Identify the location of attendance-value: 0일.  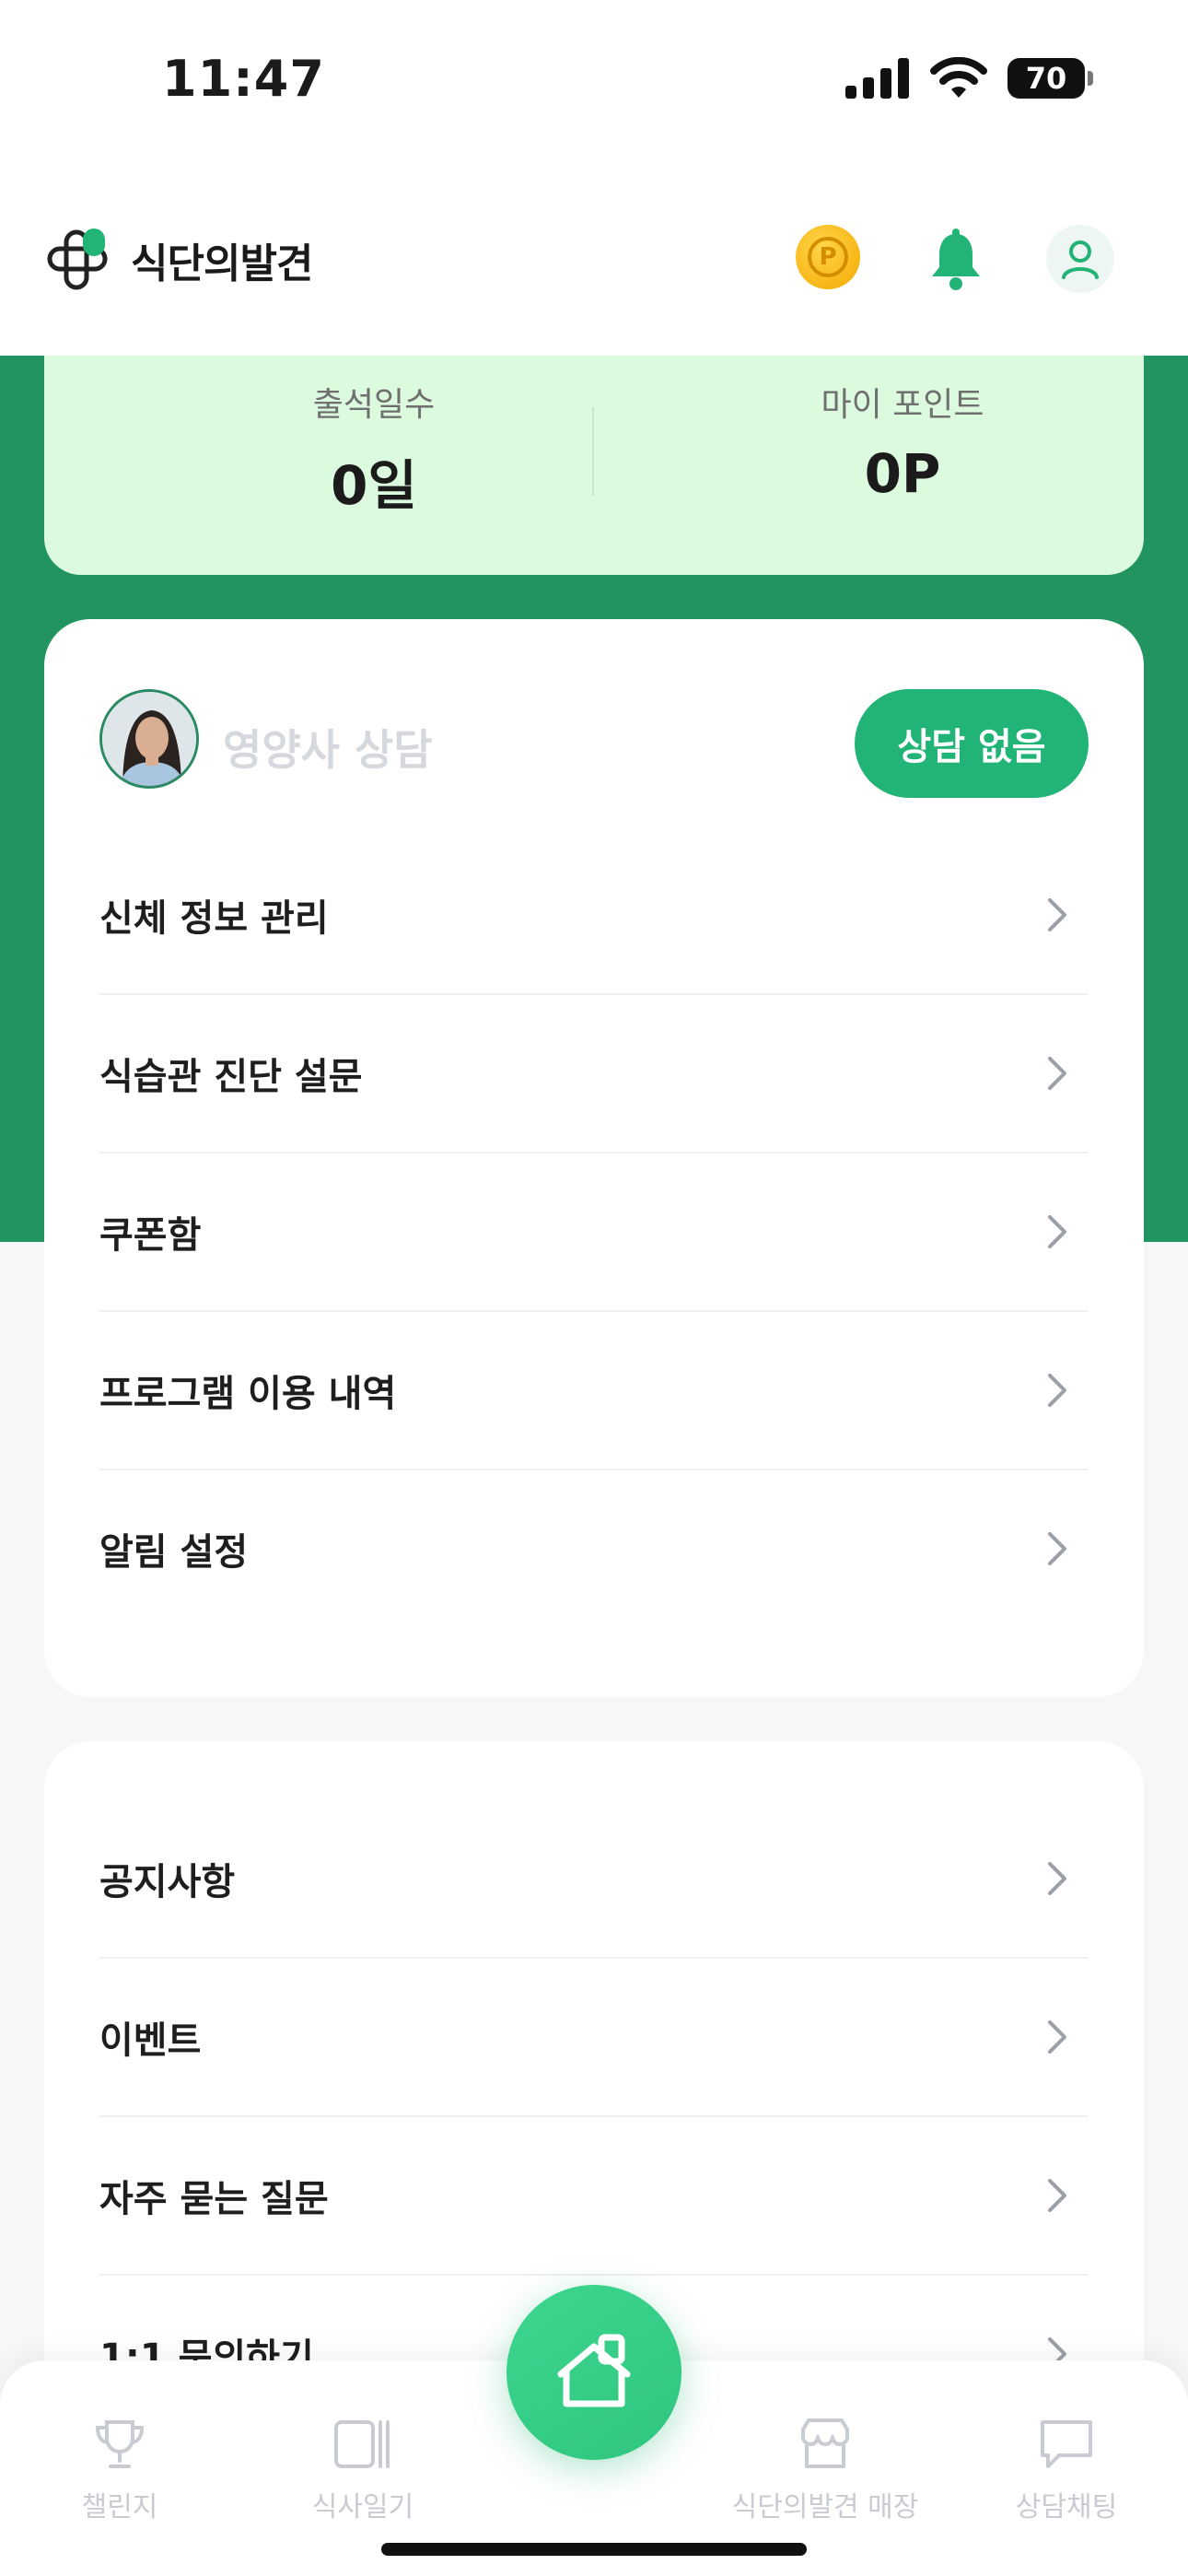
(374, 485).